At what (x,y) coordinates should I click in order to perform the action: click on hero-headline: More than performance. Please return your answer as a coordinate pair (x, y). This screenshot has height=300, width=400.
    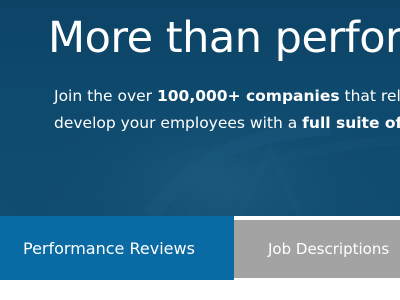
    Looking at the image, I should click on (224, 38).